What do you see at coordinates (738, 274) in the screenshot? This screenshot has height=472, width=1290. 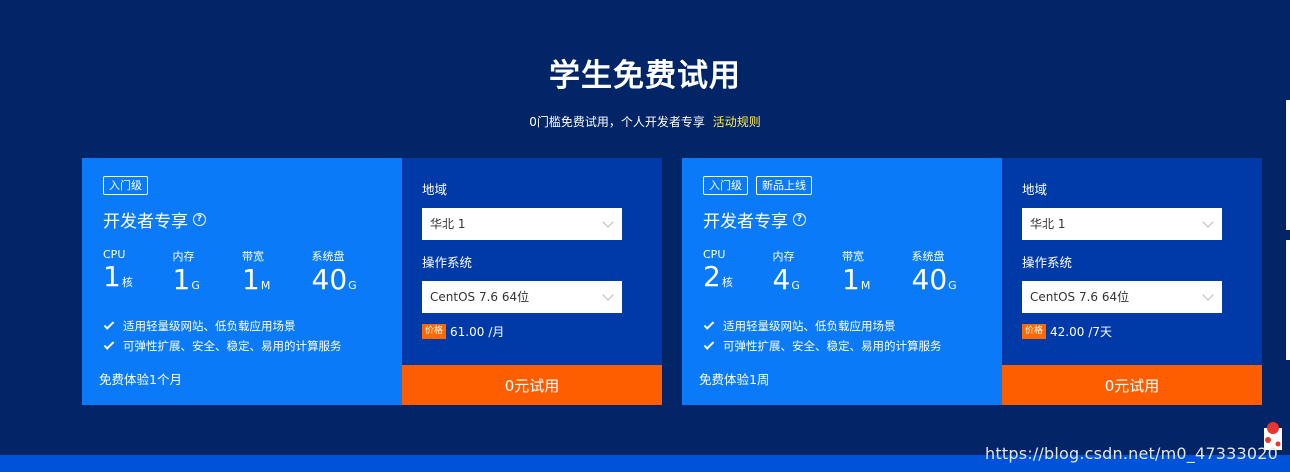 I see `spec-cpu: CPU 2核` at bounding box center [738, 274].